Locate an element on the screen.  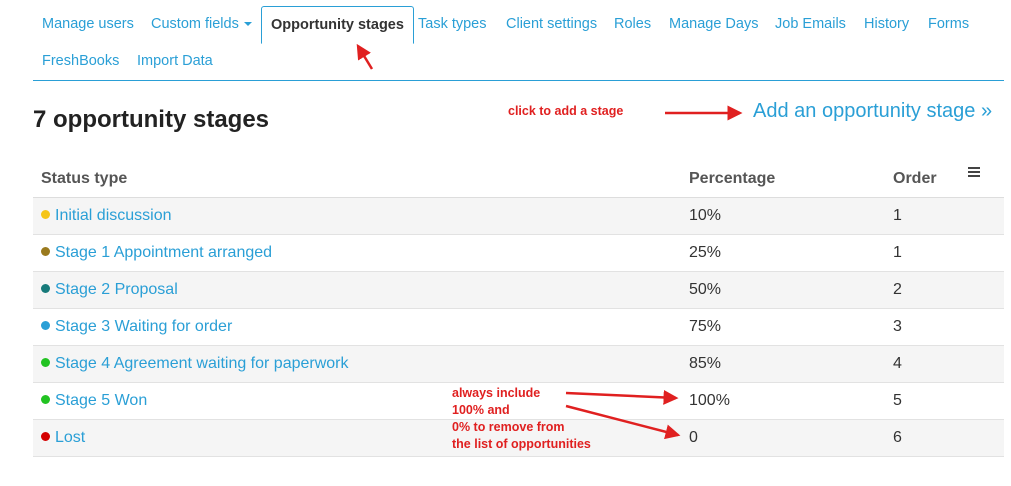
tab-label: Forms is located at coordinates (949, 24).